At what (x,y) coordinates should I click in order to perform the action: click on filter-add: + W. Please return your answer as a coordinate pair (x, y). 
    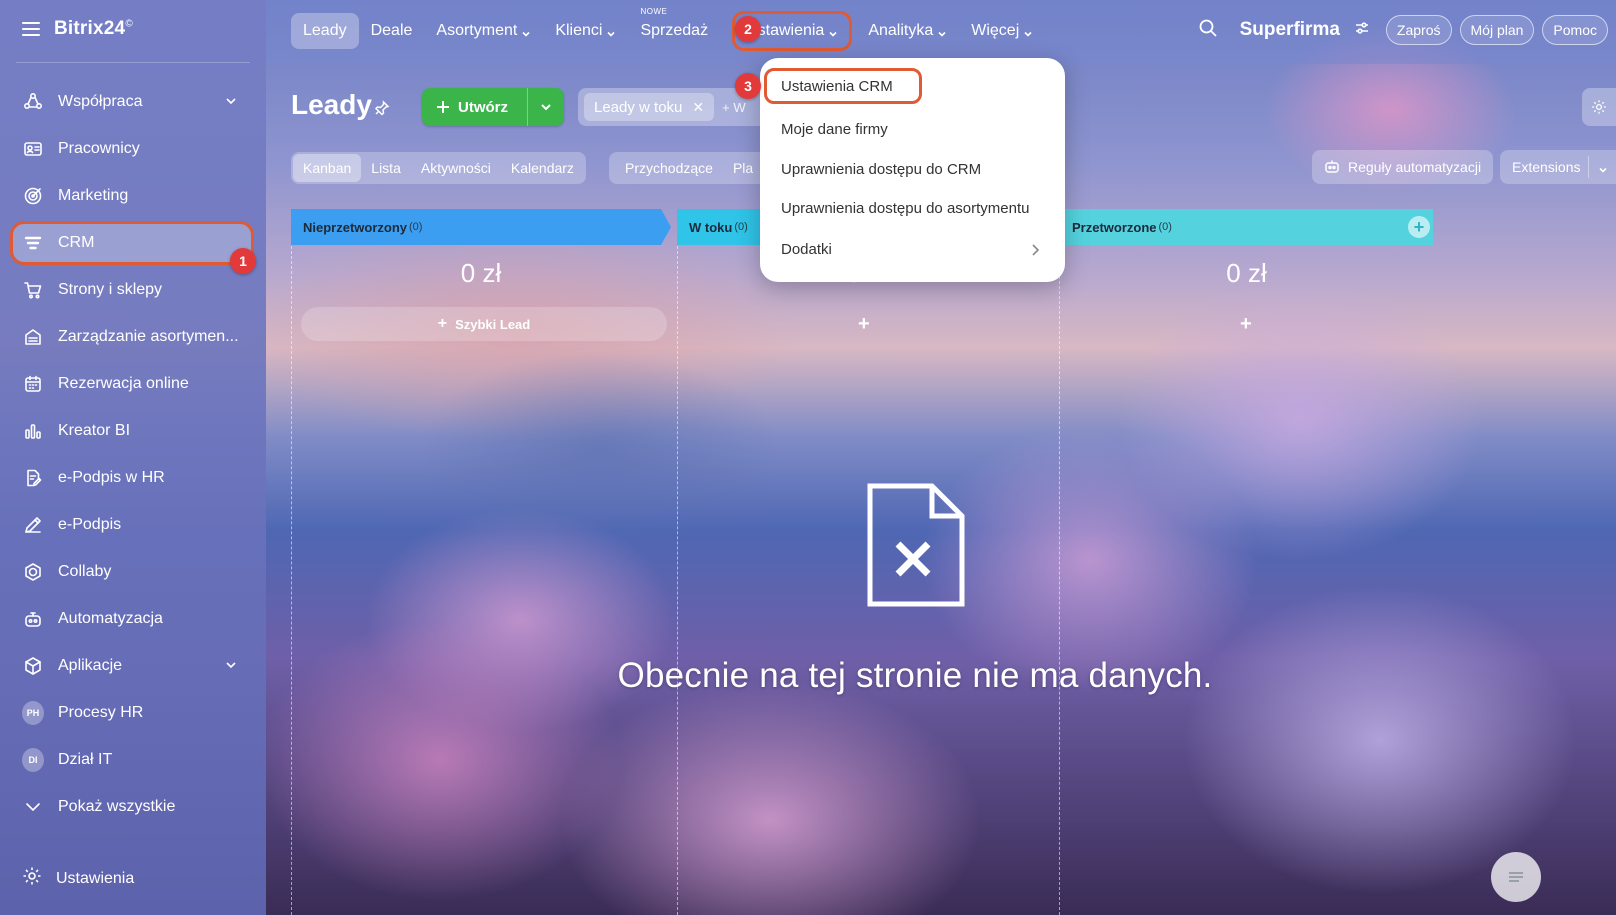
    Looking at the image, I should click on (733, 107).